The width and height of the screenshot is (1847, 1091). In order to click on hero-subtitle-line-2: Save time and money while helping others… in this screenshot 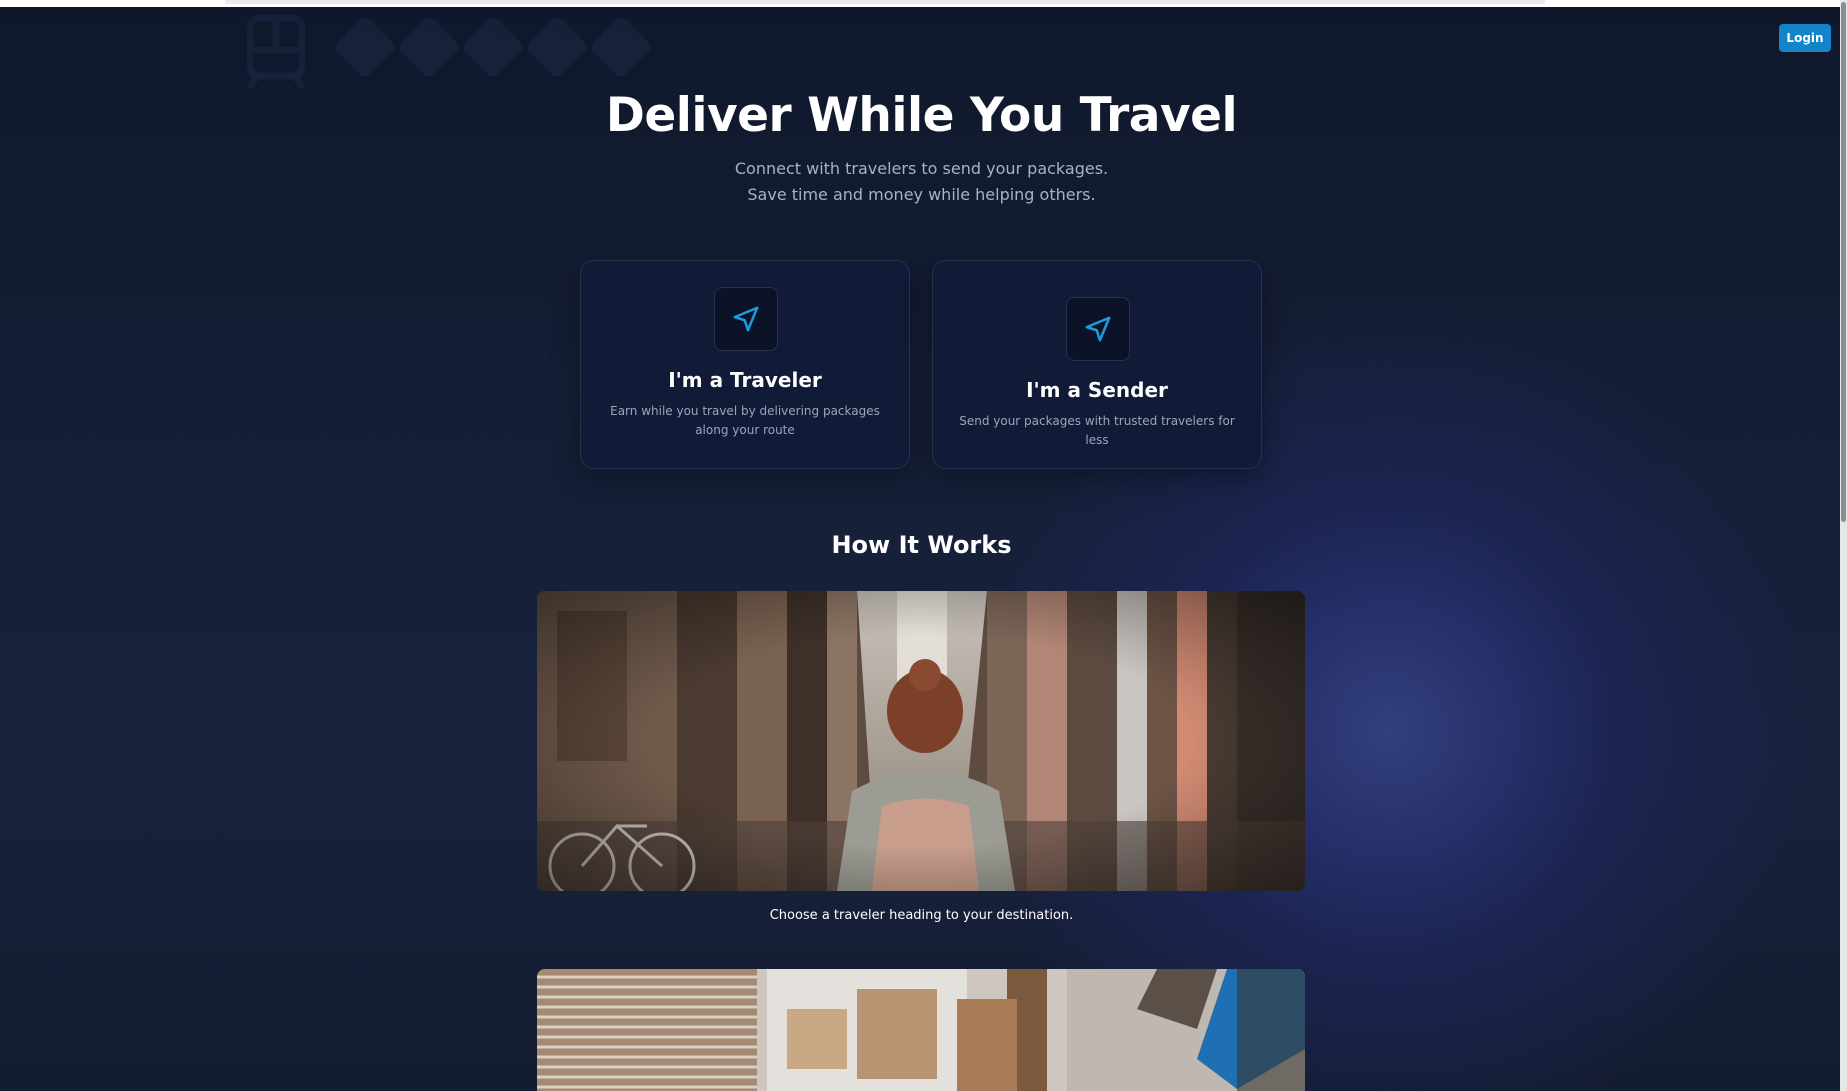, I will do `click(921, 194)`.